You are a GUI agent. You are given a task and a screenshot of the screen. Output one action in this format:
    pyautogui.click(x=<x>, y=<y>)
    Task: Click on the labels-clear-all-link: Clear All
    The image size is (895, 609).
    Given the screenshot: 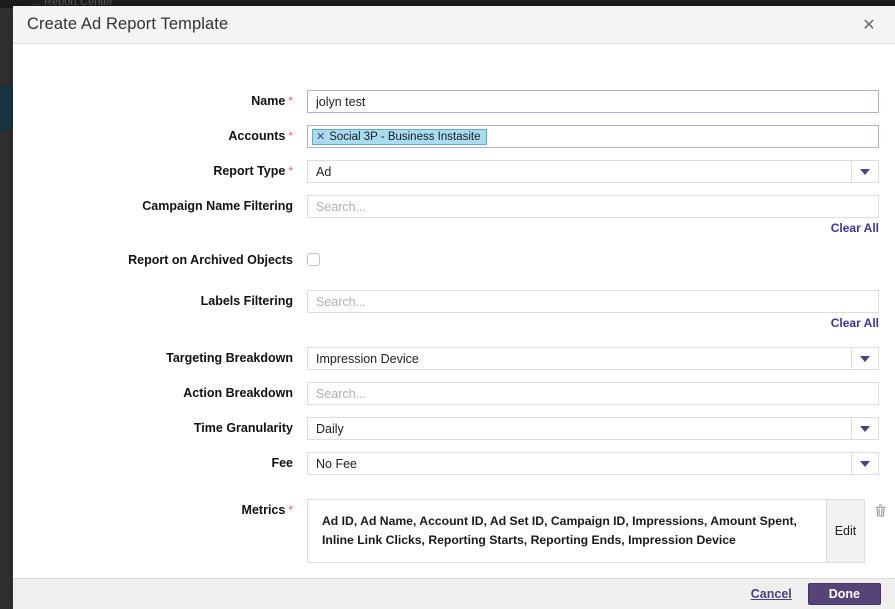 What is the action you would take?
    pyautogui.click(x=855, y=323)
    